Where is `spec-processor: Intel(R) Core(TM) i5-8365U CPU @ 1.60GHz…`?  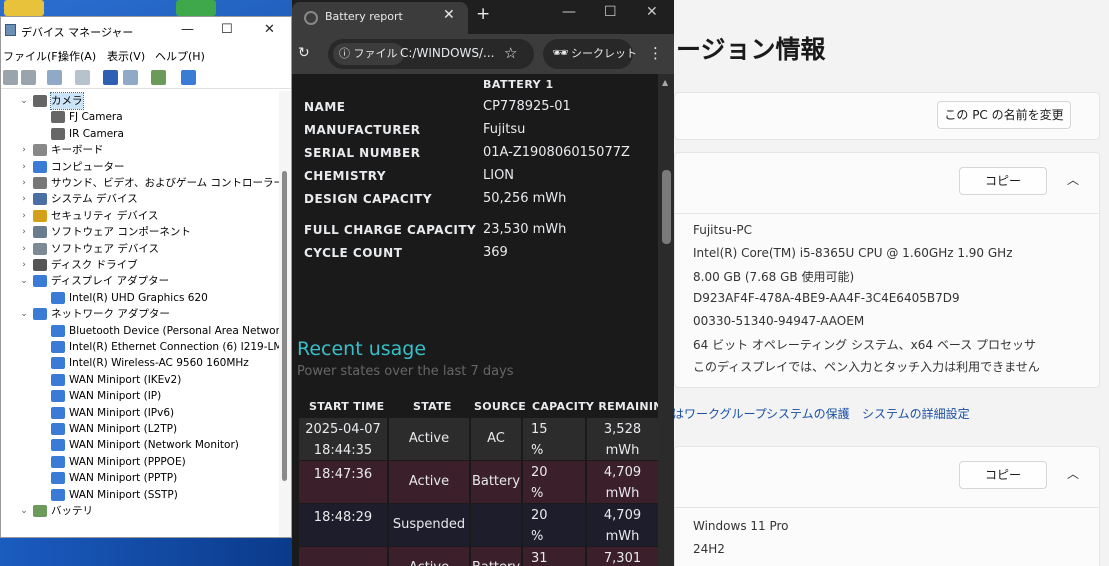 spec-processor: Intel(R) Core(TM) i5-8365U CPU @ 1.60GHz… is located at coordinates (853, 253).